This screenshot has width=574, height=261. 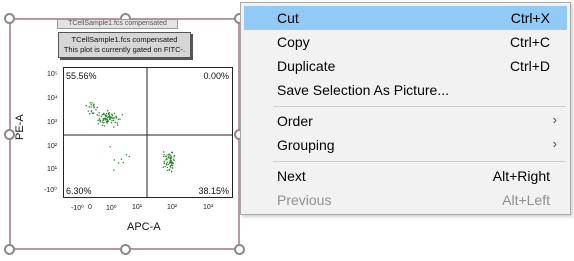 I want to click on menu-separator, so click(x=419, y=161).